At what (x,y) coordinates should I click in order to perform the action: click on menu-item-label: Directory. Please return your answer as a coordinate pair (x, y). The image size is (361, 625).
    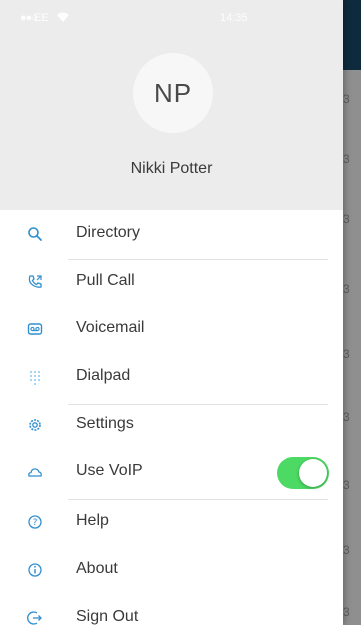
    Looking at the image, I should click on (108, 232).